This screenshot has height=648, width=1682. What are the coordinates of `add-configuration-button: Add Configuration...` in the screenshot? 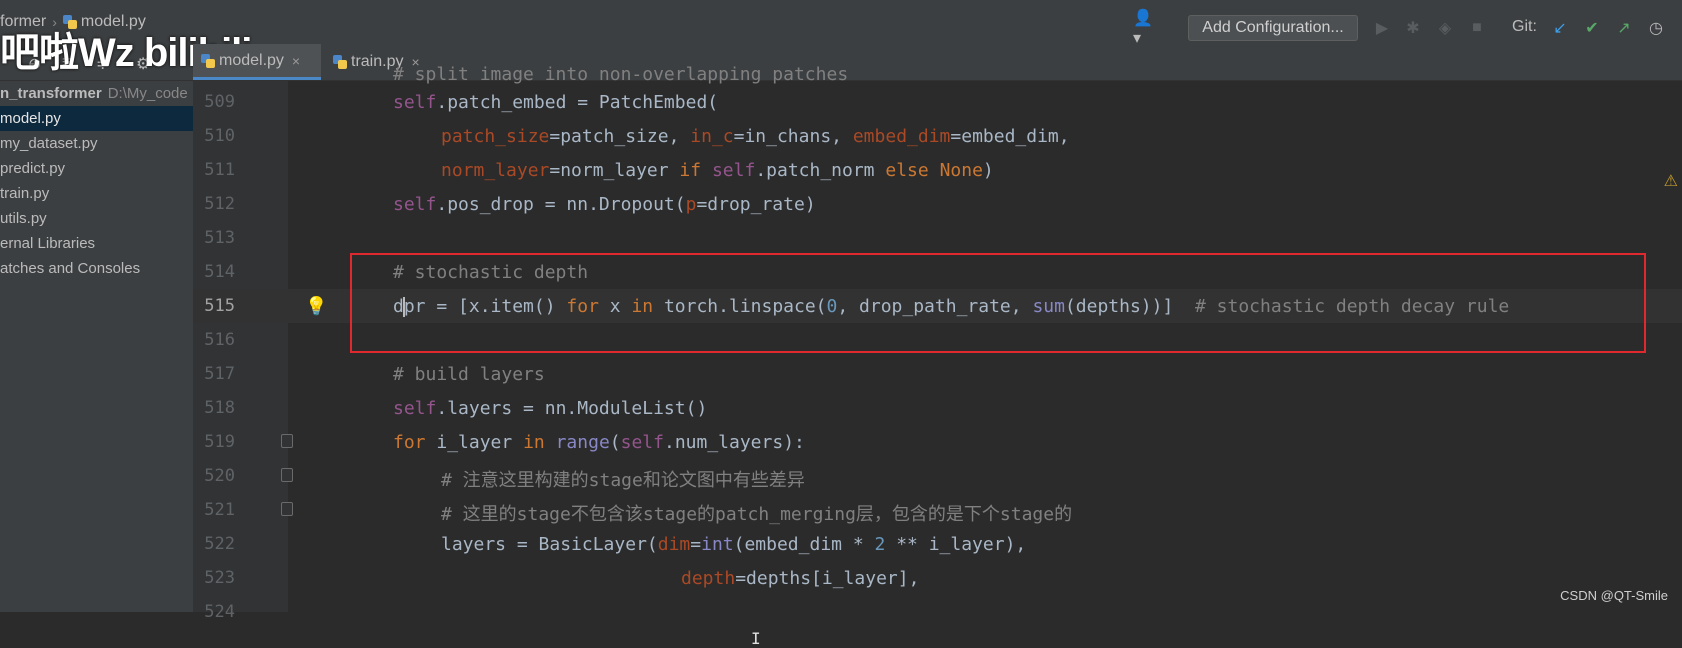 It's located at (1273, 28).